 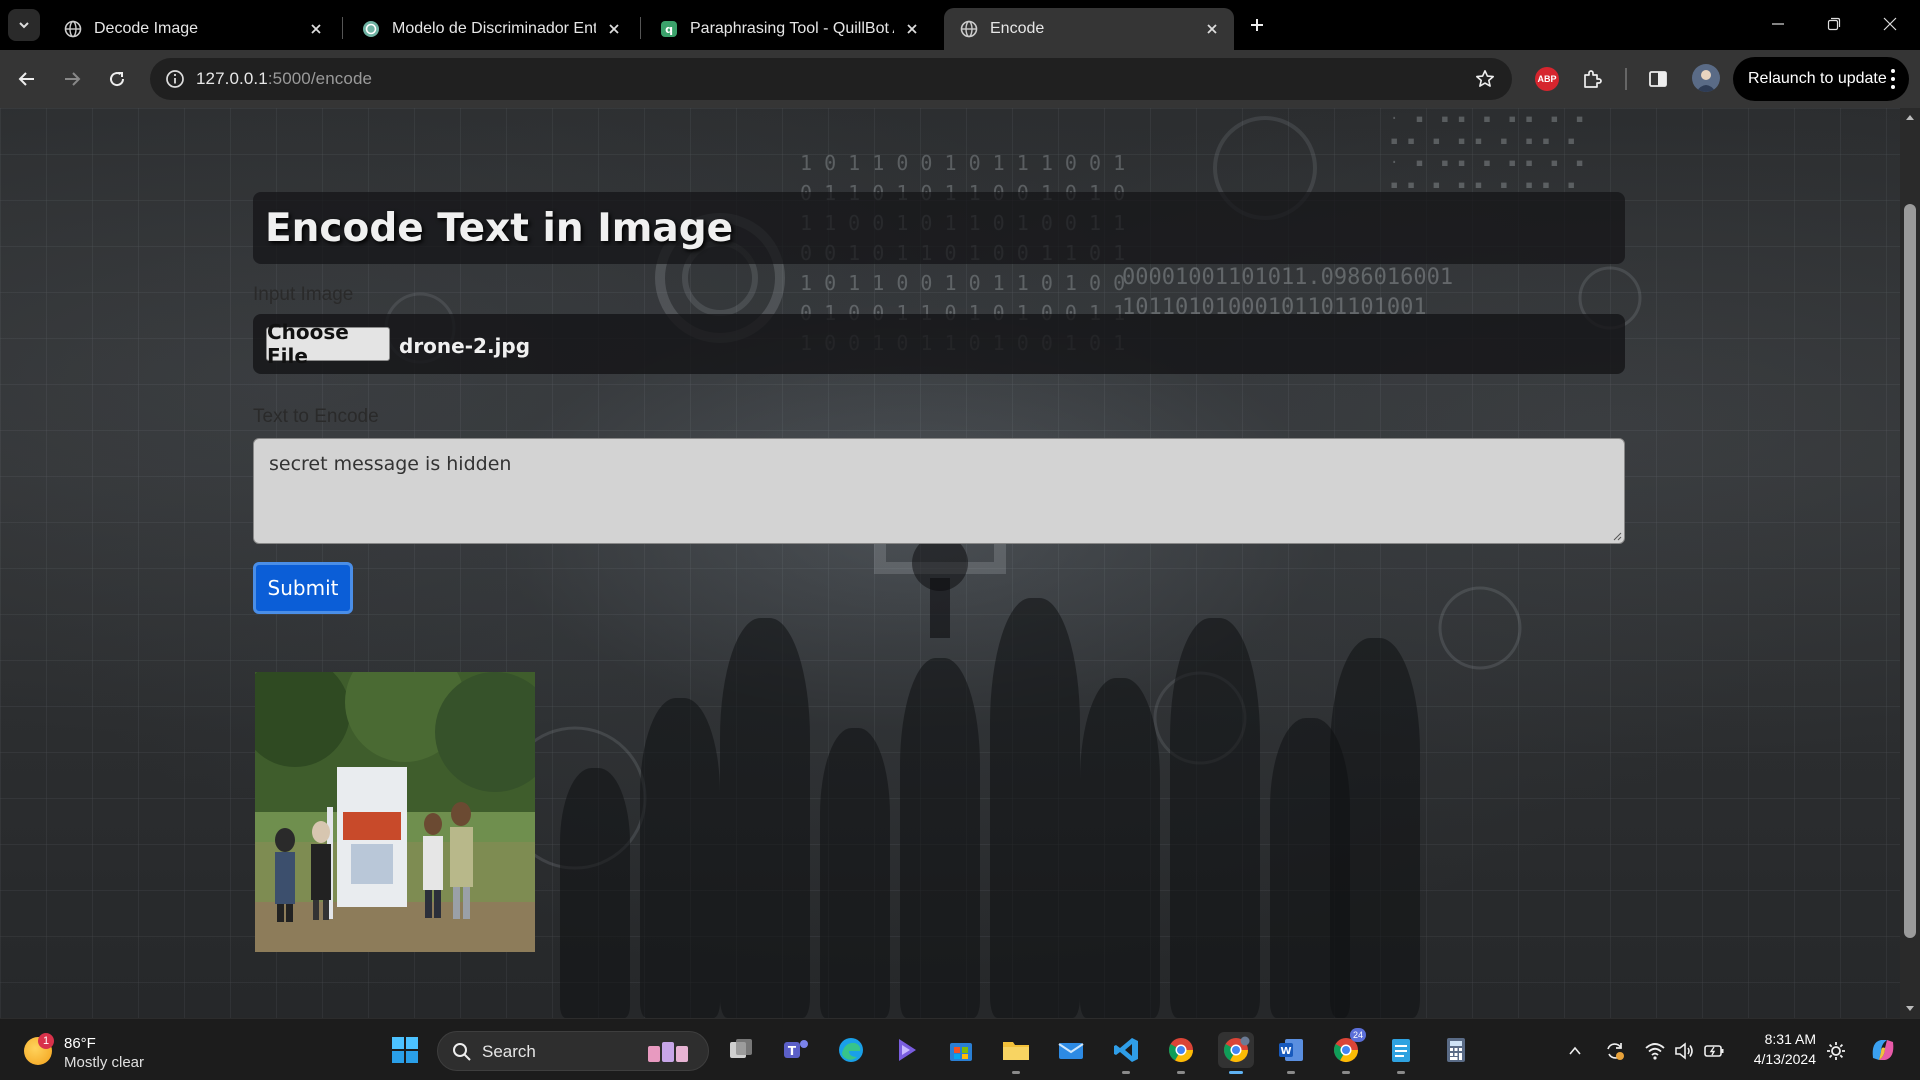 I want to click on settings-gear-icon, so click(x=1836, y=1051).